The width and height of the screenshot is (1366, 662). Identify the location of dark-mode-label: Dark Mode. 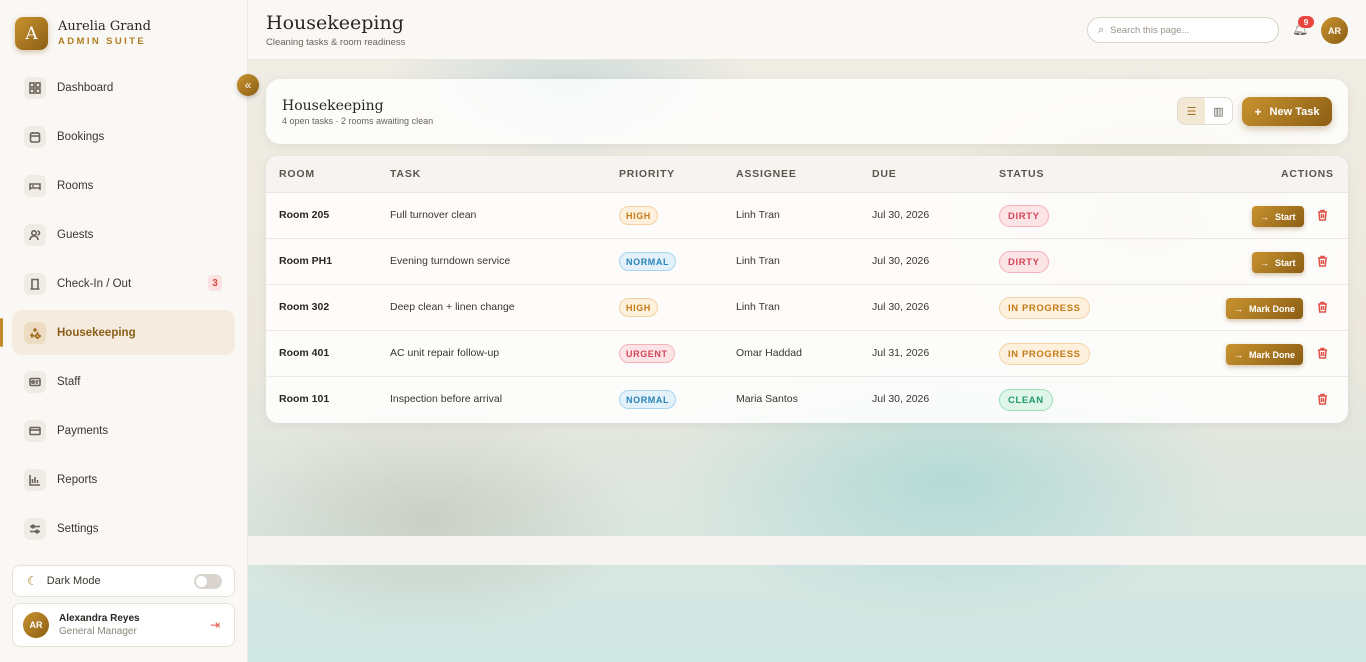
(73, 581).